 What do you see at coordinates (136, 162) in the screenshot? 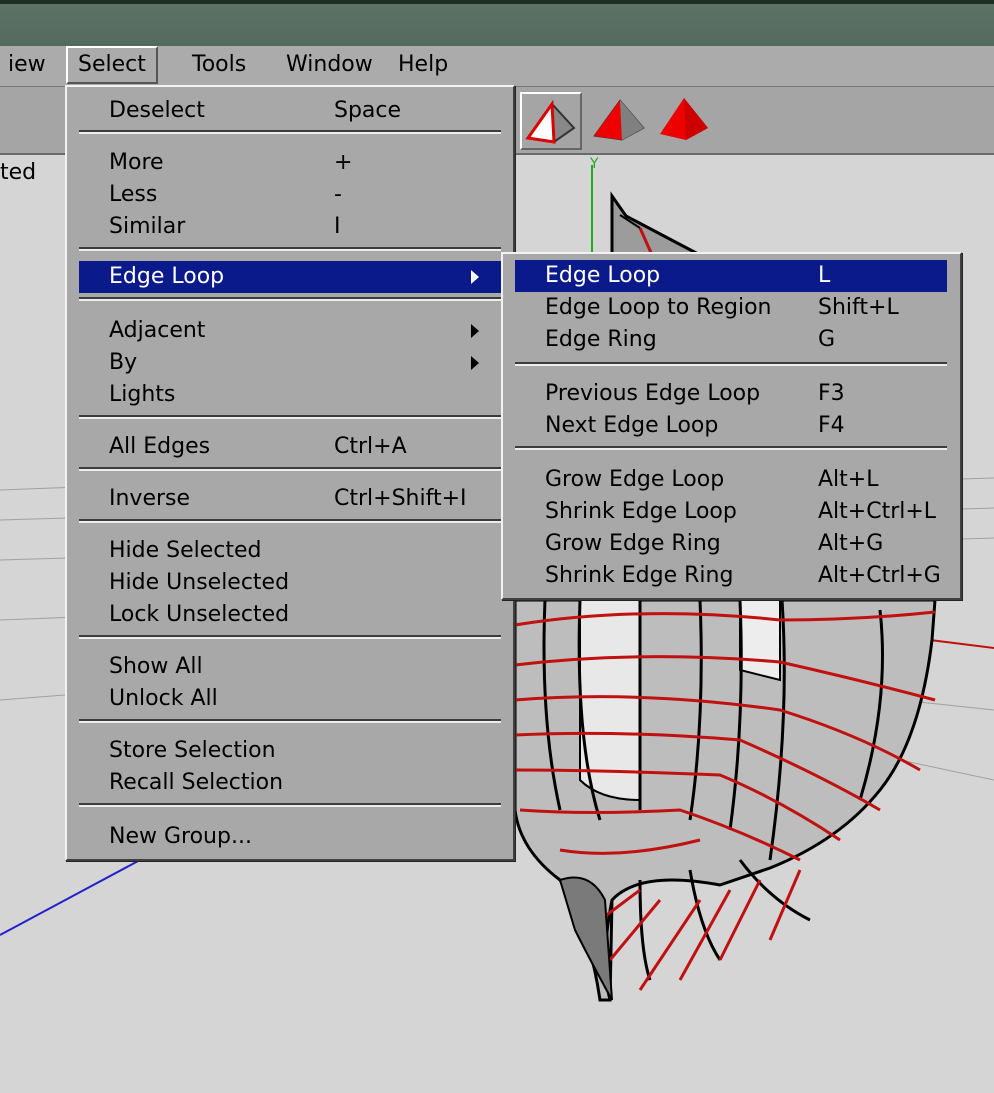
I see `menu-item-label: More` at bounding box center [136, 162].